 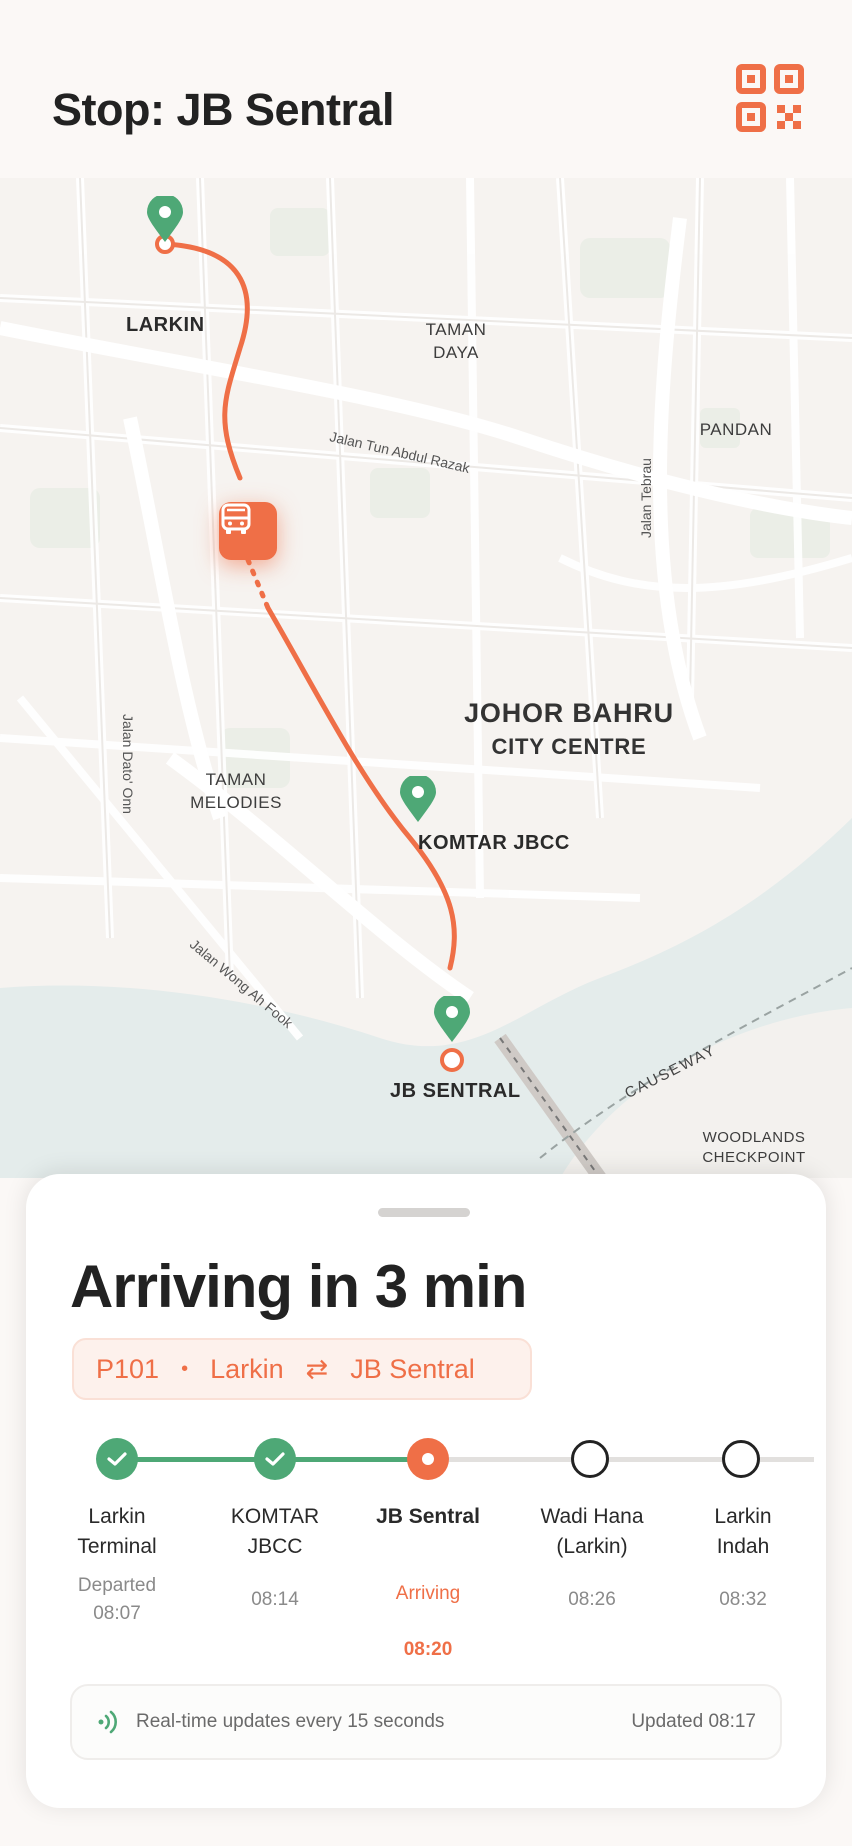 What do you see at coordinates (592, 1531) in the screenshot?
I see `stop-name: Wadi Hana (Larkin)` at bounding box center [592, 1531].